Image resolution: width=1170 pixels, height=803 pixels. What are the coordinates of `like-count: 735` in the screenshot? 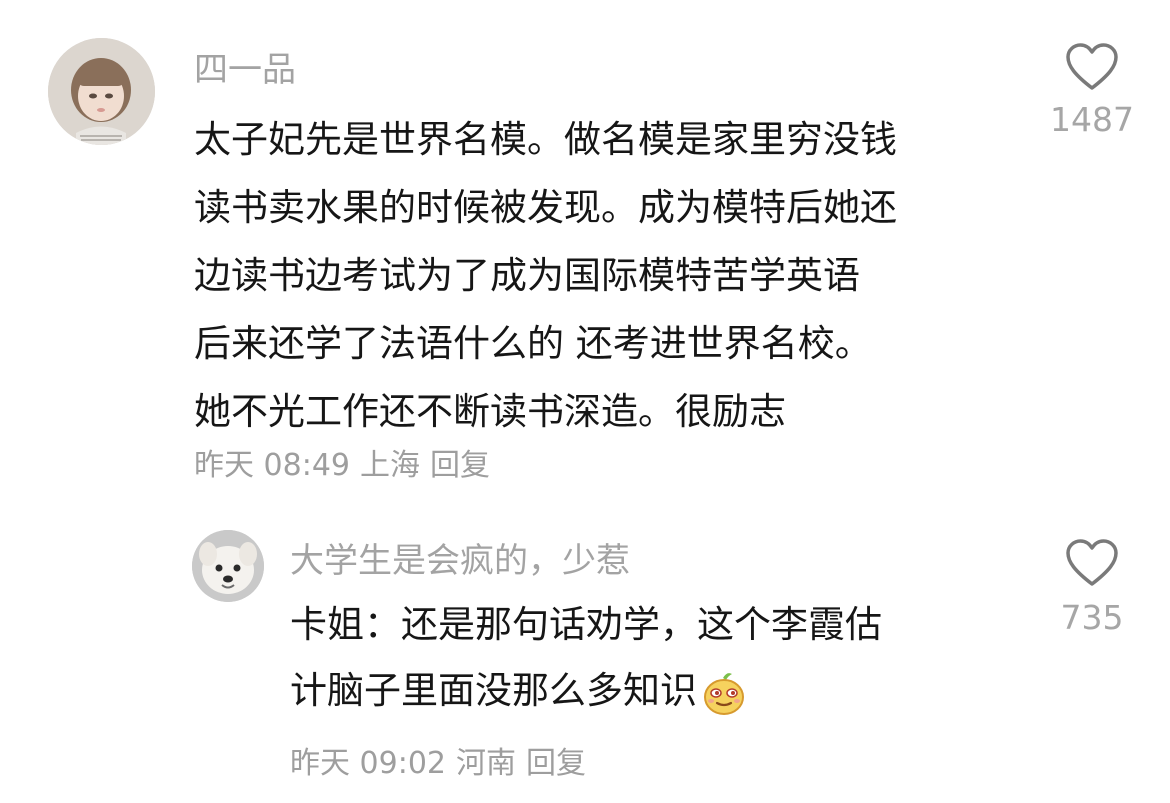 It's located at (1092, 617).